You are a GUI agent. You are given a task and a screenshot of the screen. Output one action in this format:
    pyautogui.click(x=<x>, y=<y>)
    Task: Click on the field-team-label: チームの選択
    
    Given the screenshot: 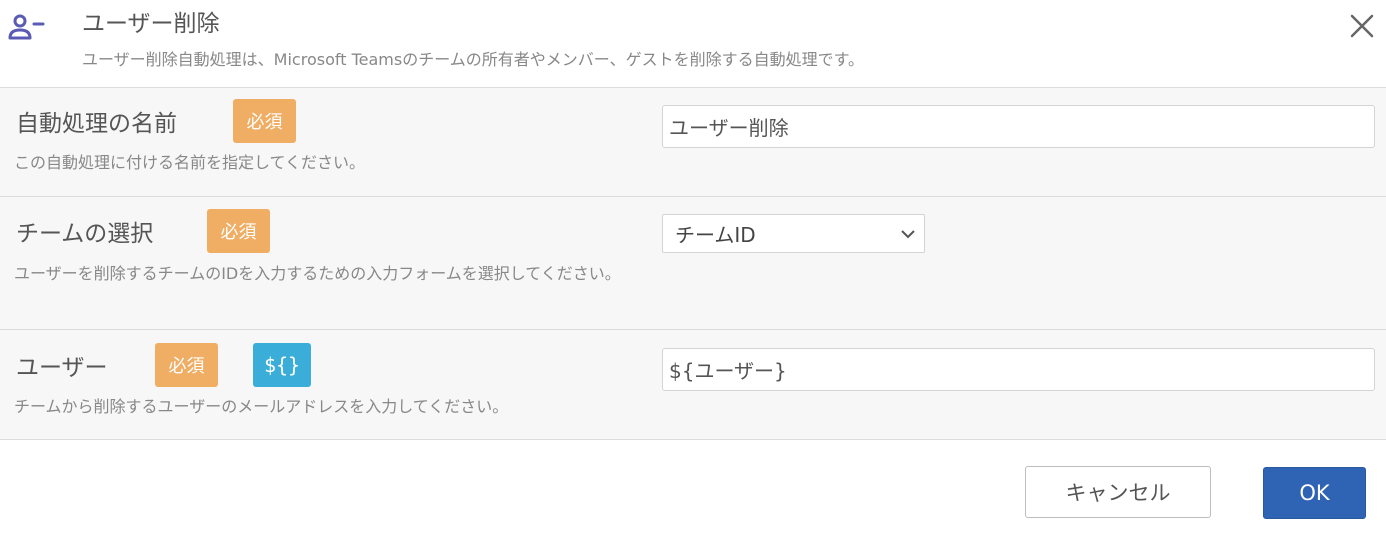 What is the action you would take?
    pyautogui.click(x=85, y=234)
    